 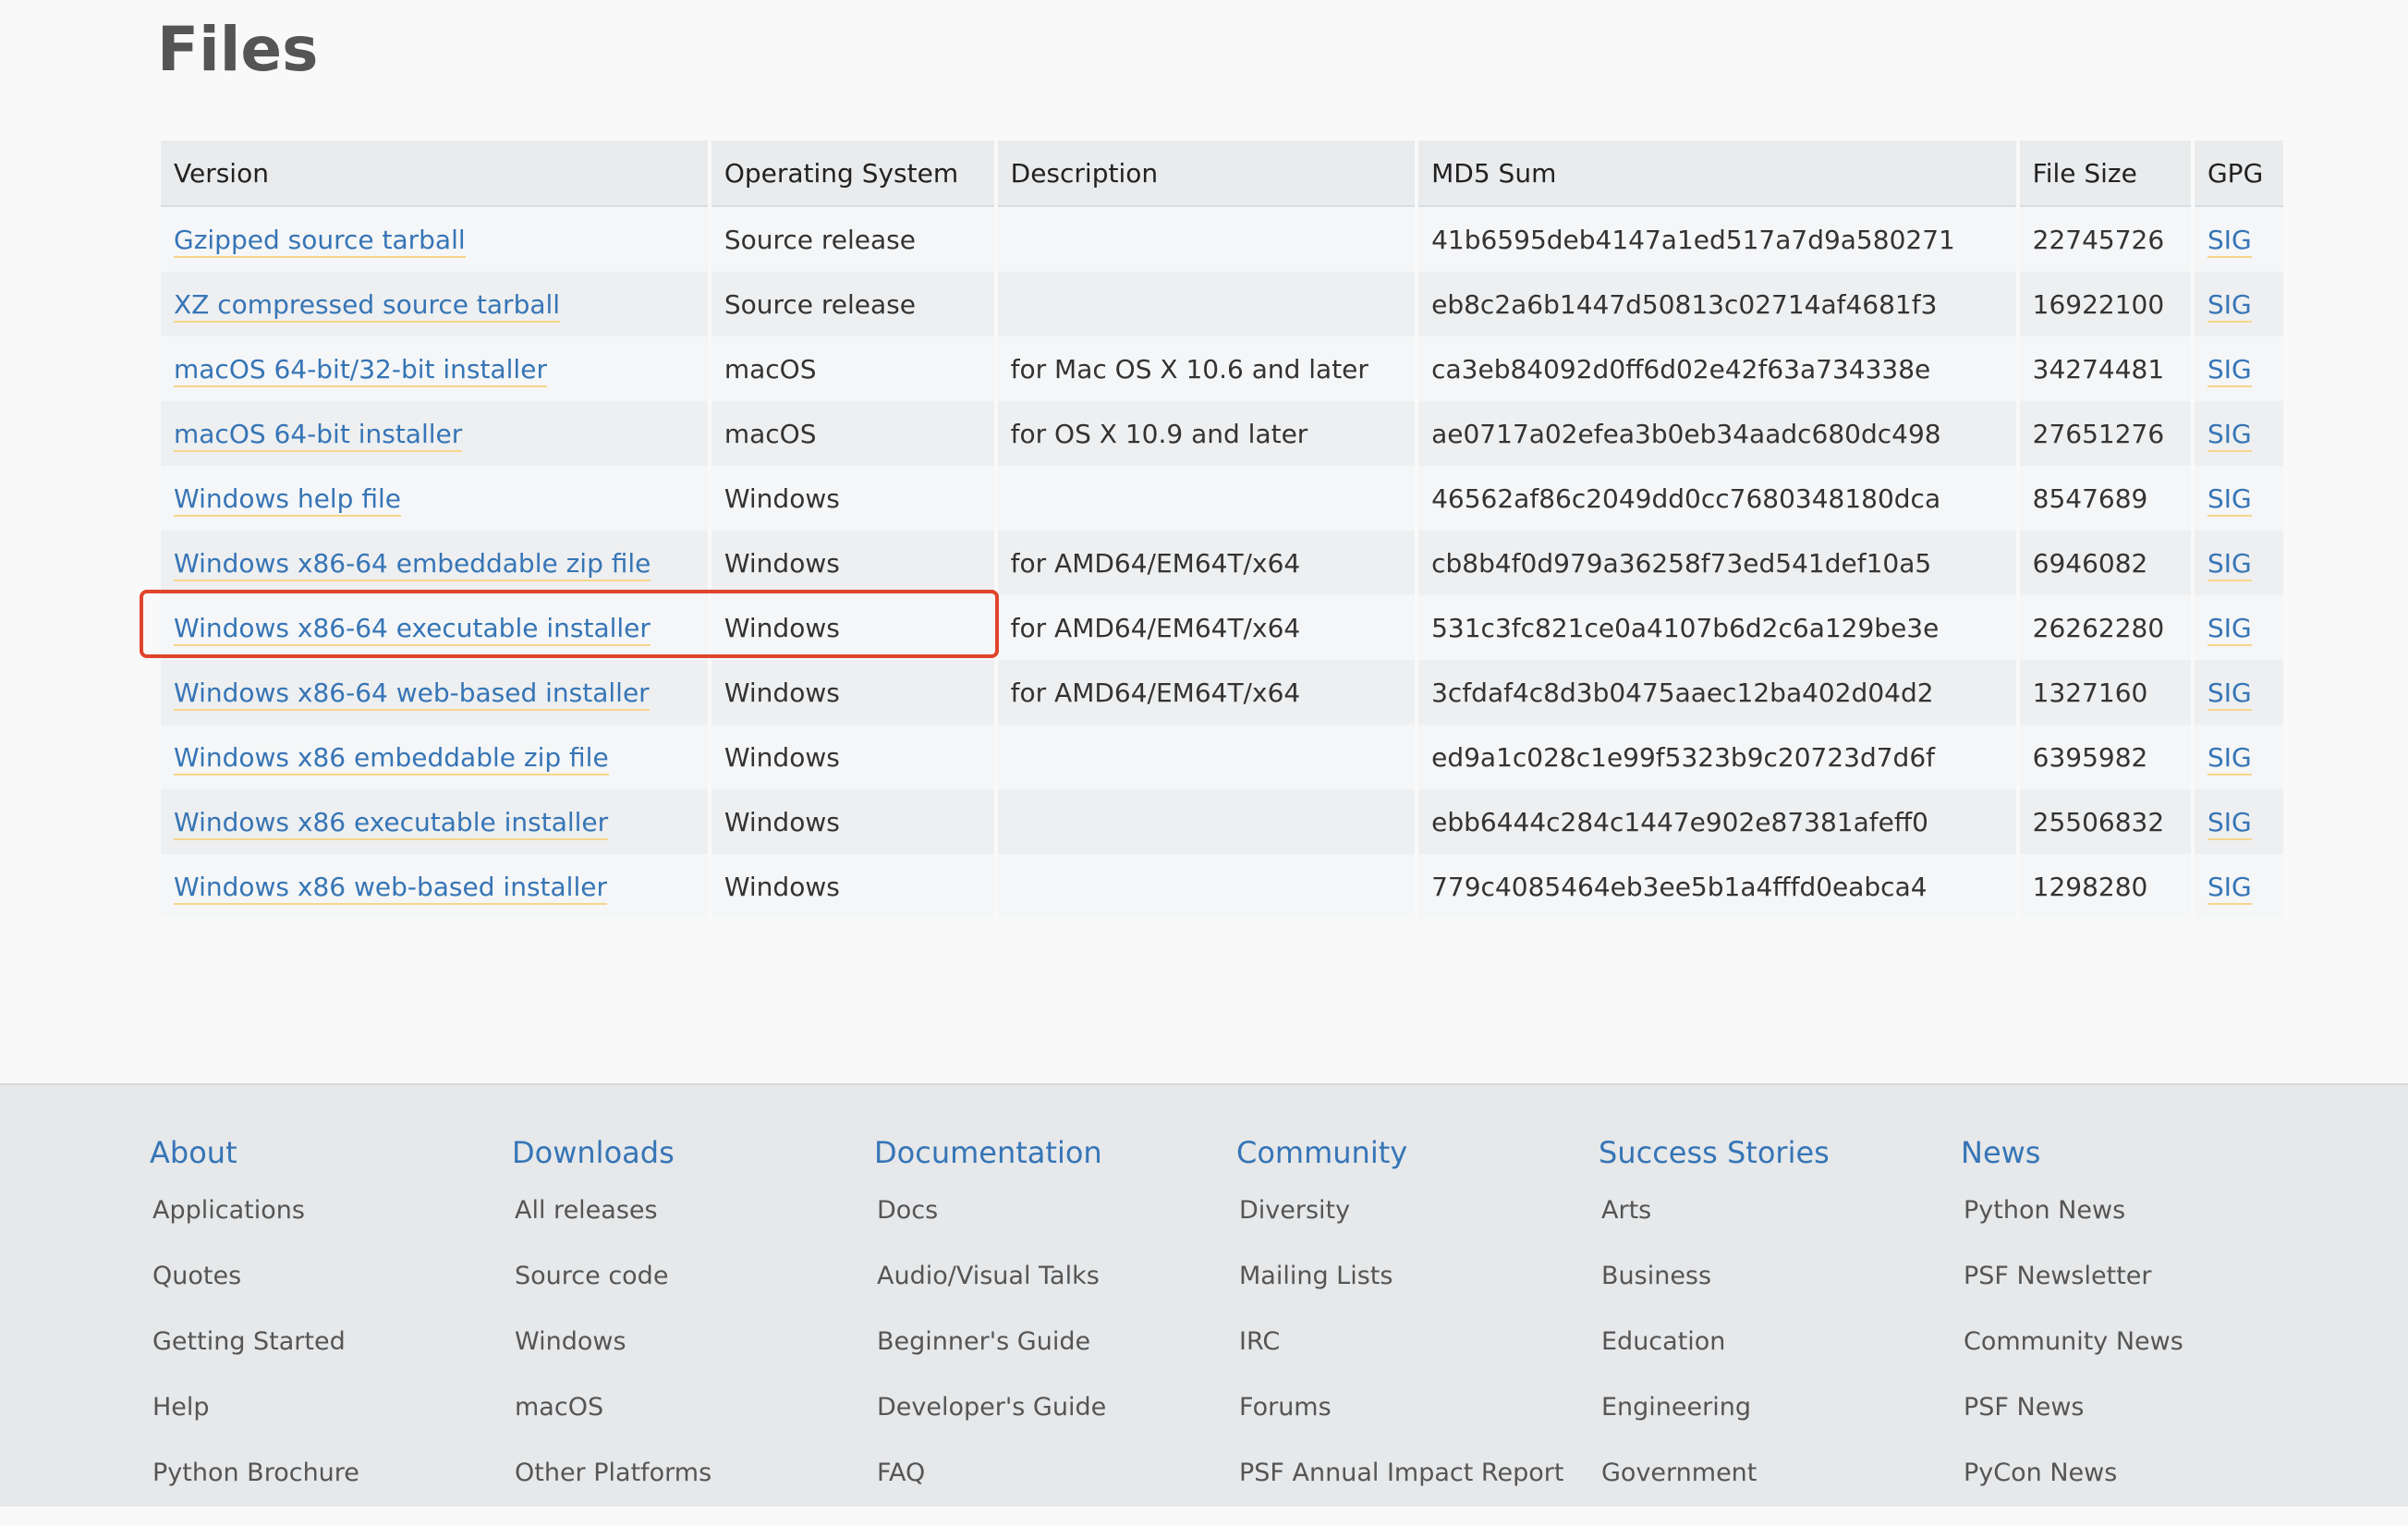 I want to click on footer-link-applications: Applications, so click(x=326, y=1231).